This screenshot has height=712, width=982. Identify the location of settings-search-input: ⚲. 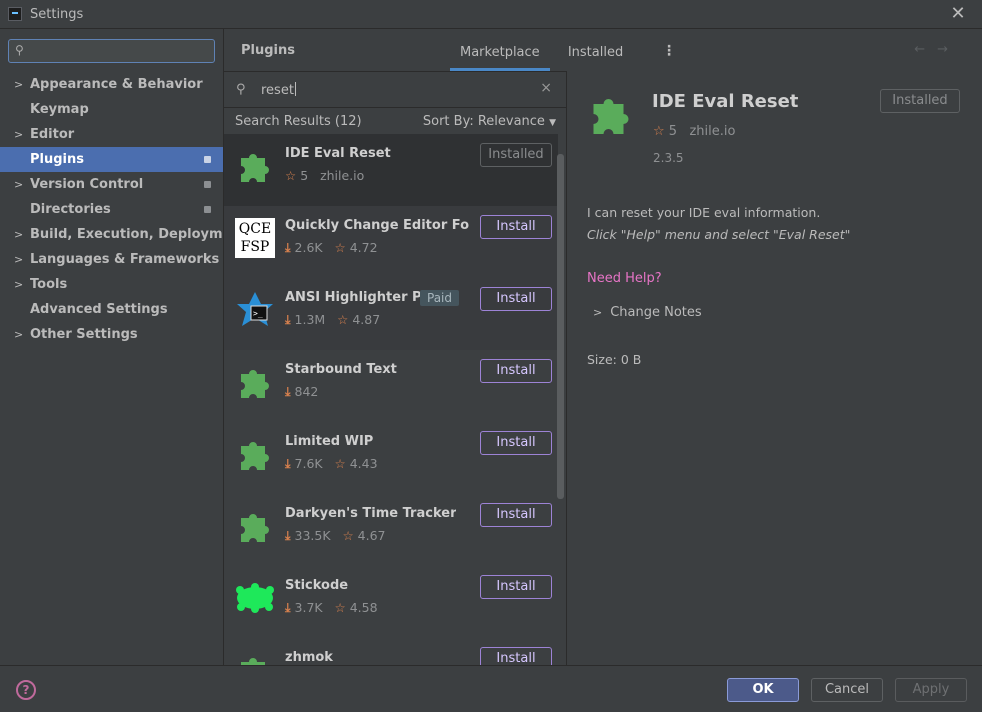
(111, 51).